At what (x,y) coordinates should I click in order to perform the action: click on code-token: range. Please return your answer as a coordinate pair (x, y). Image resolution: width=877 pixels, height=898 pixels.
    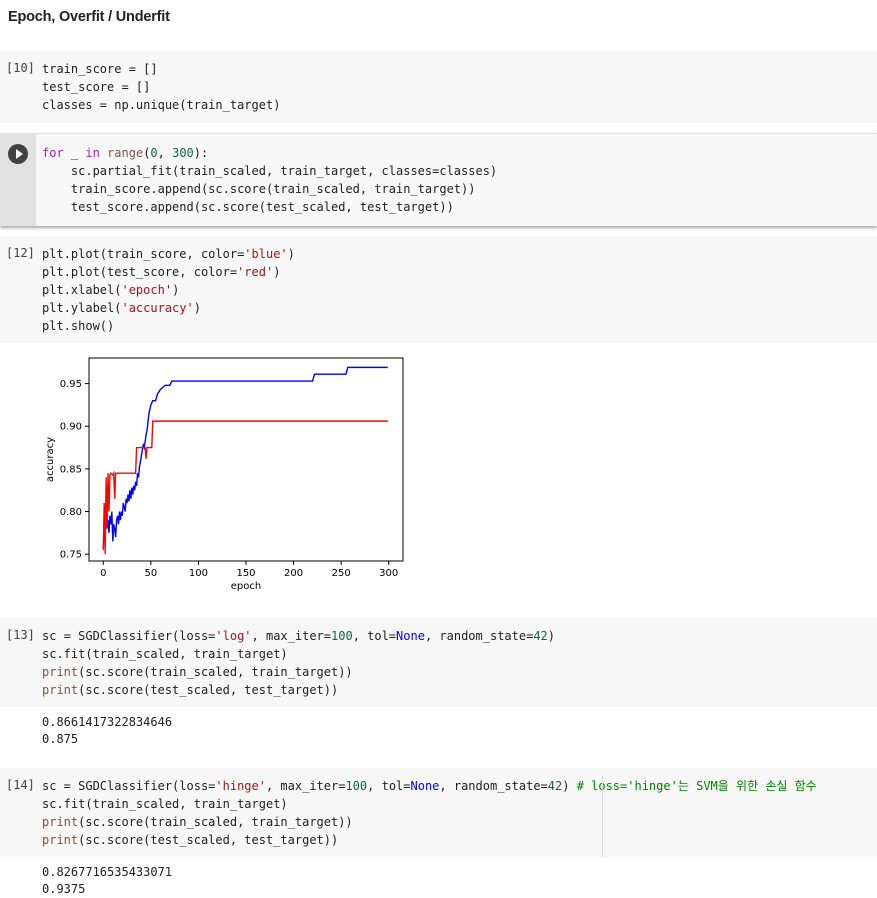
    Looking at the image, I should click on (125, 153).